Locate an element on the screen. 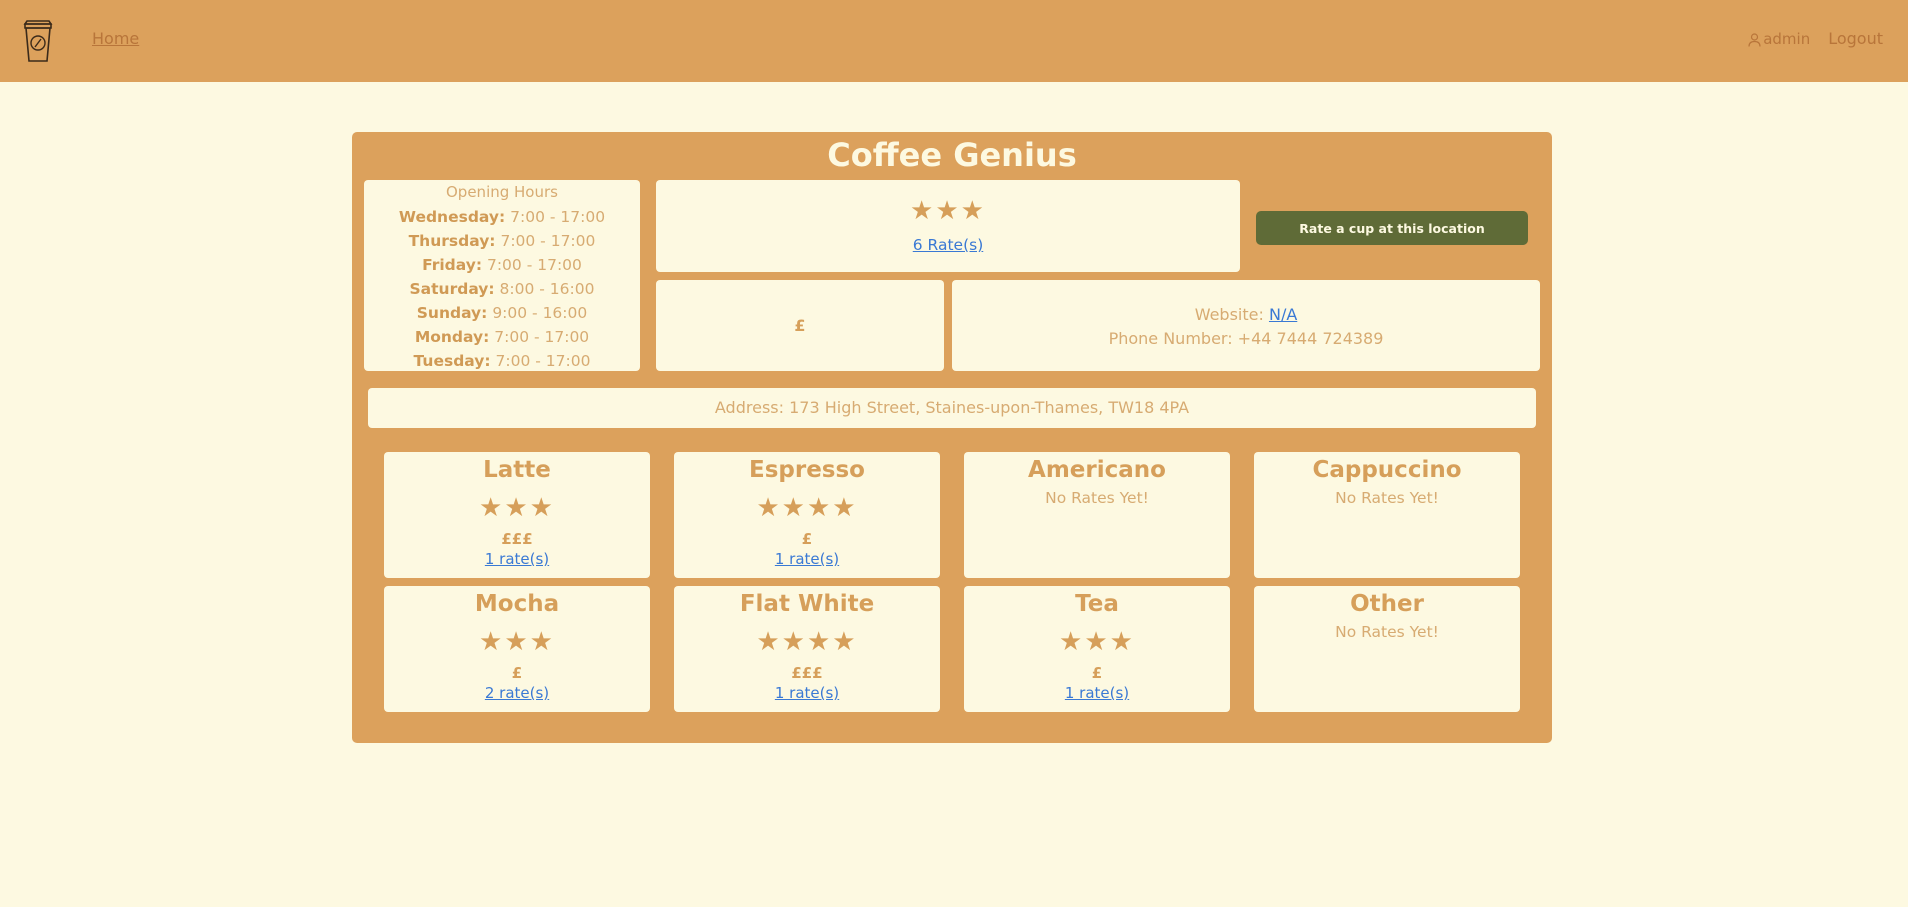 The image size is (1908, 907). hours-row: Sunday: 9:00 - 16:00 is located at coordinates (502, 313).